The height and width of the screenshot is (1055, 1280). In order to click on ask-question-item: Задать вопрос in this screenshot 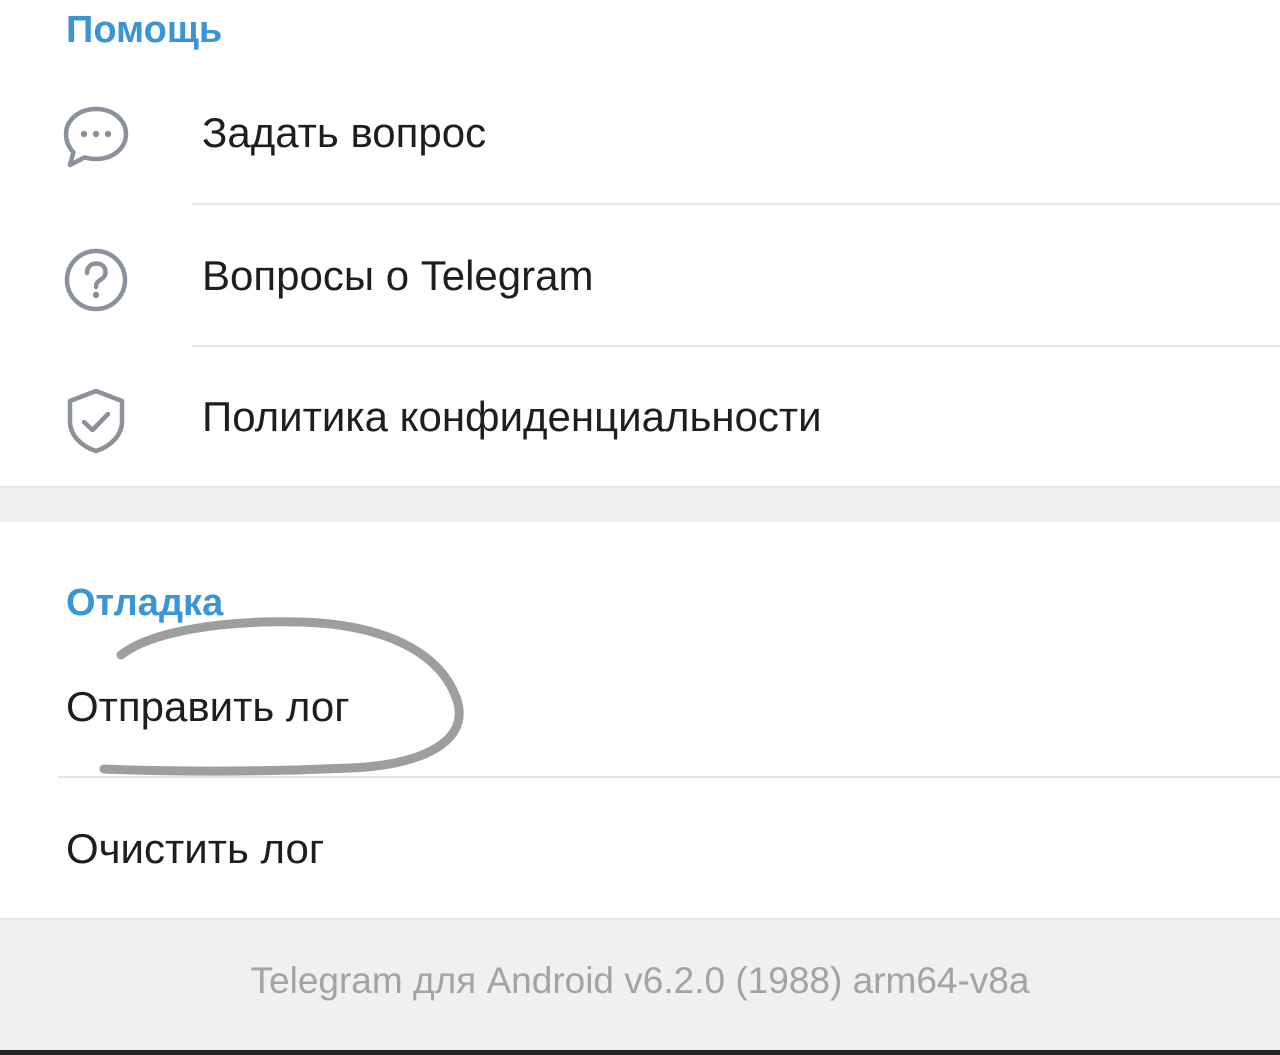, I will do `click(640, 133)`.